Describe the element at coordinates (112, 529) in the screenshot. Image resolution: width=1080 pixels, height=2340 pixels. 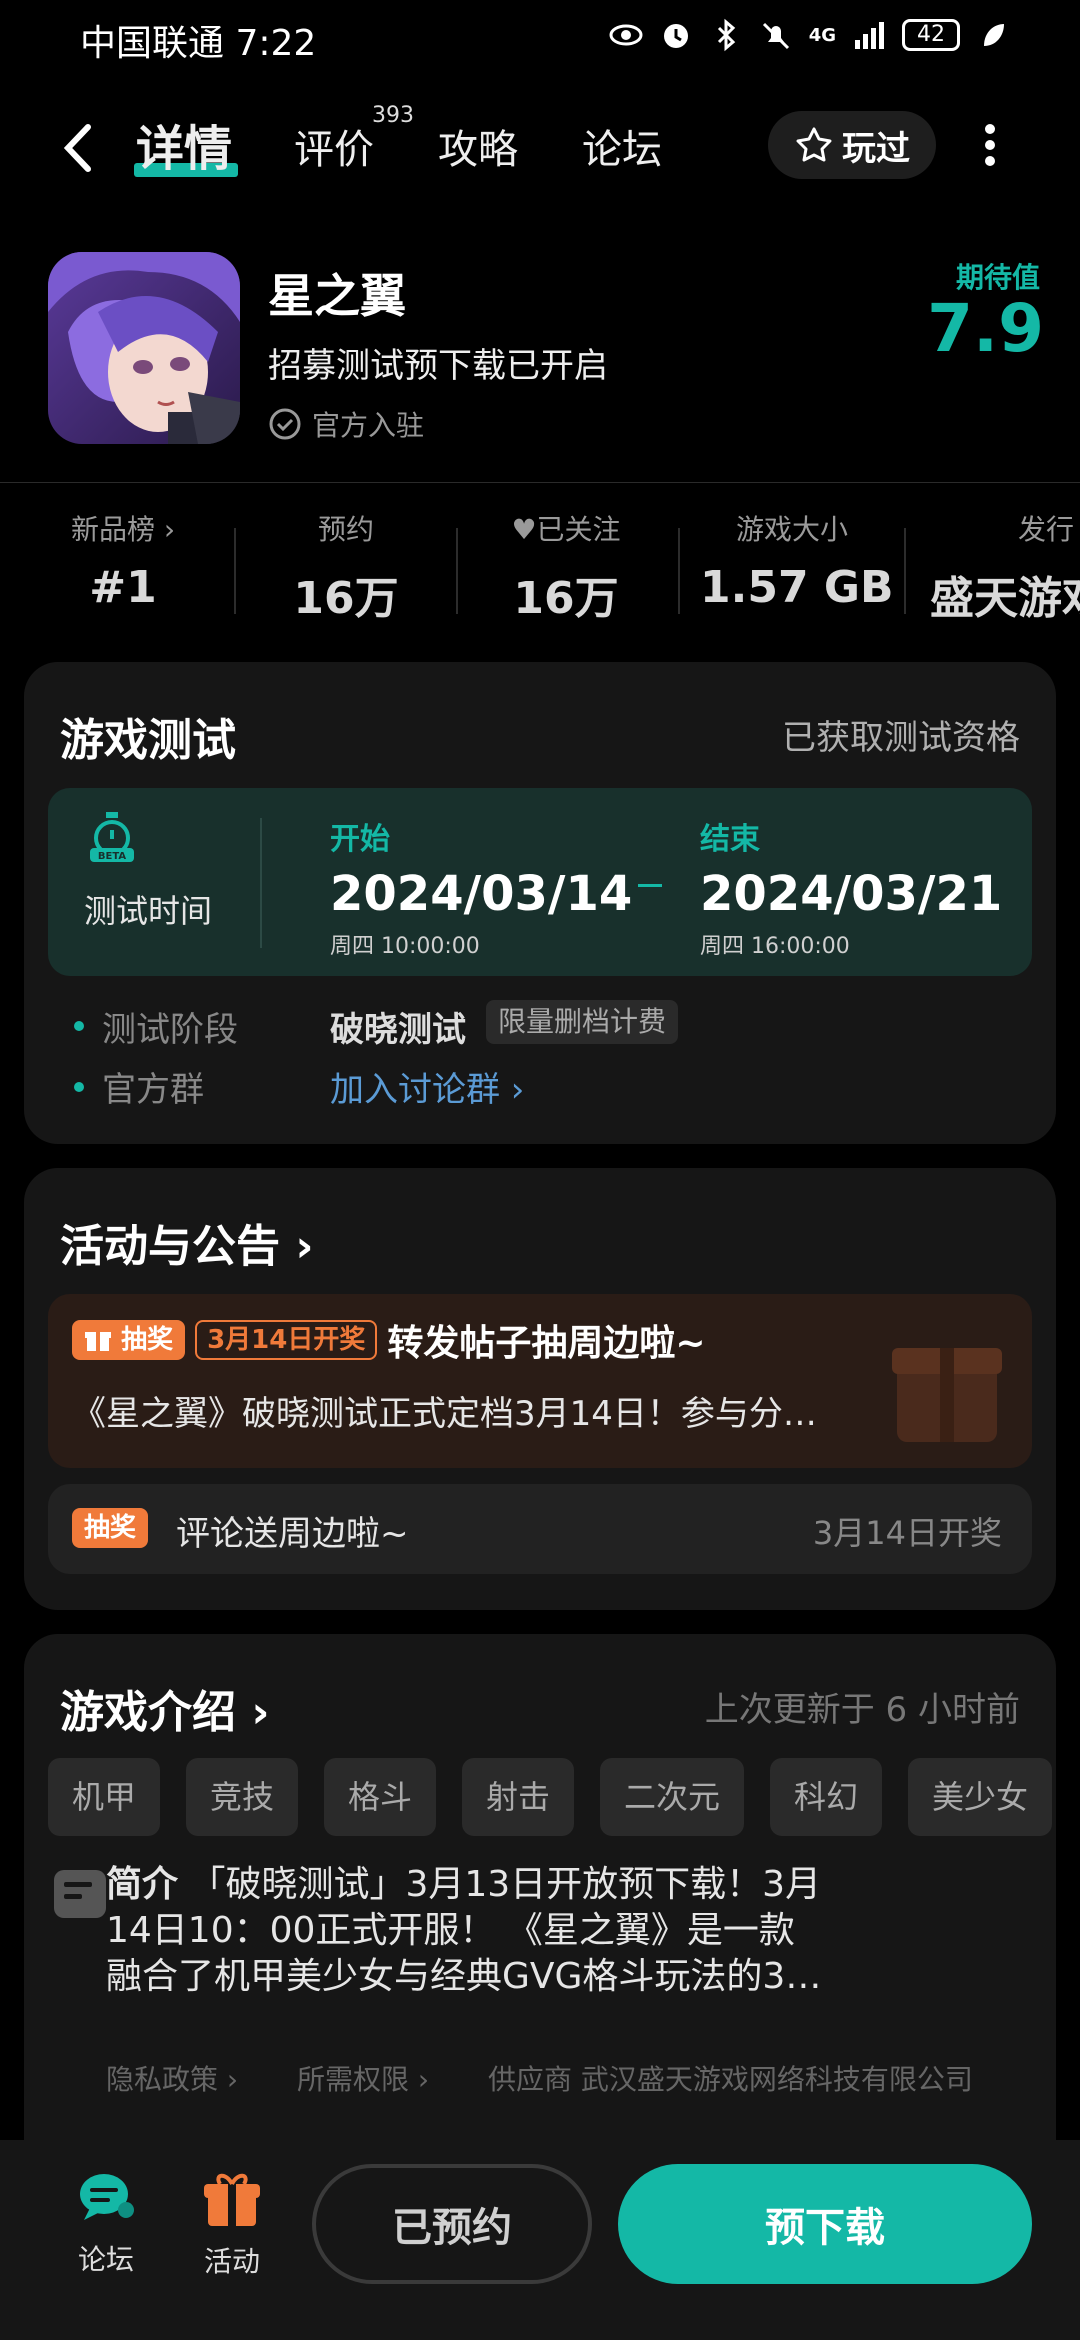
I see `stat-label: 新品榜` at that location.